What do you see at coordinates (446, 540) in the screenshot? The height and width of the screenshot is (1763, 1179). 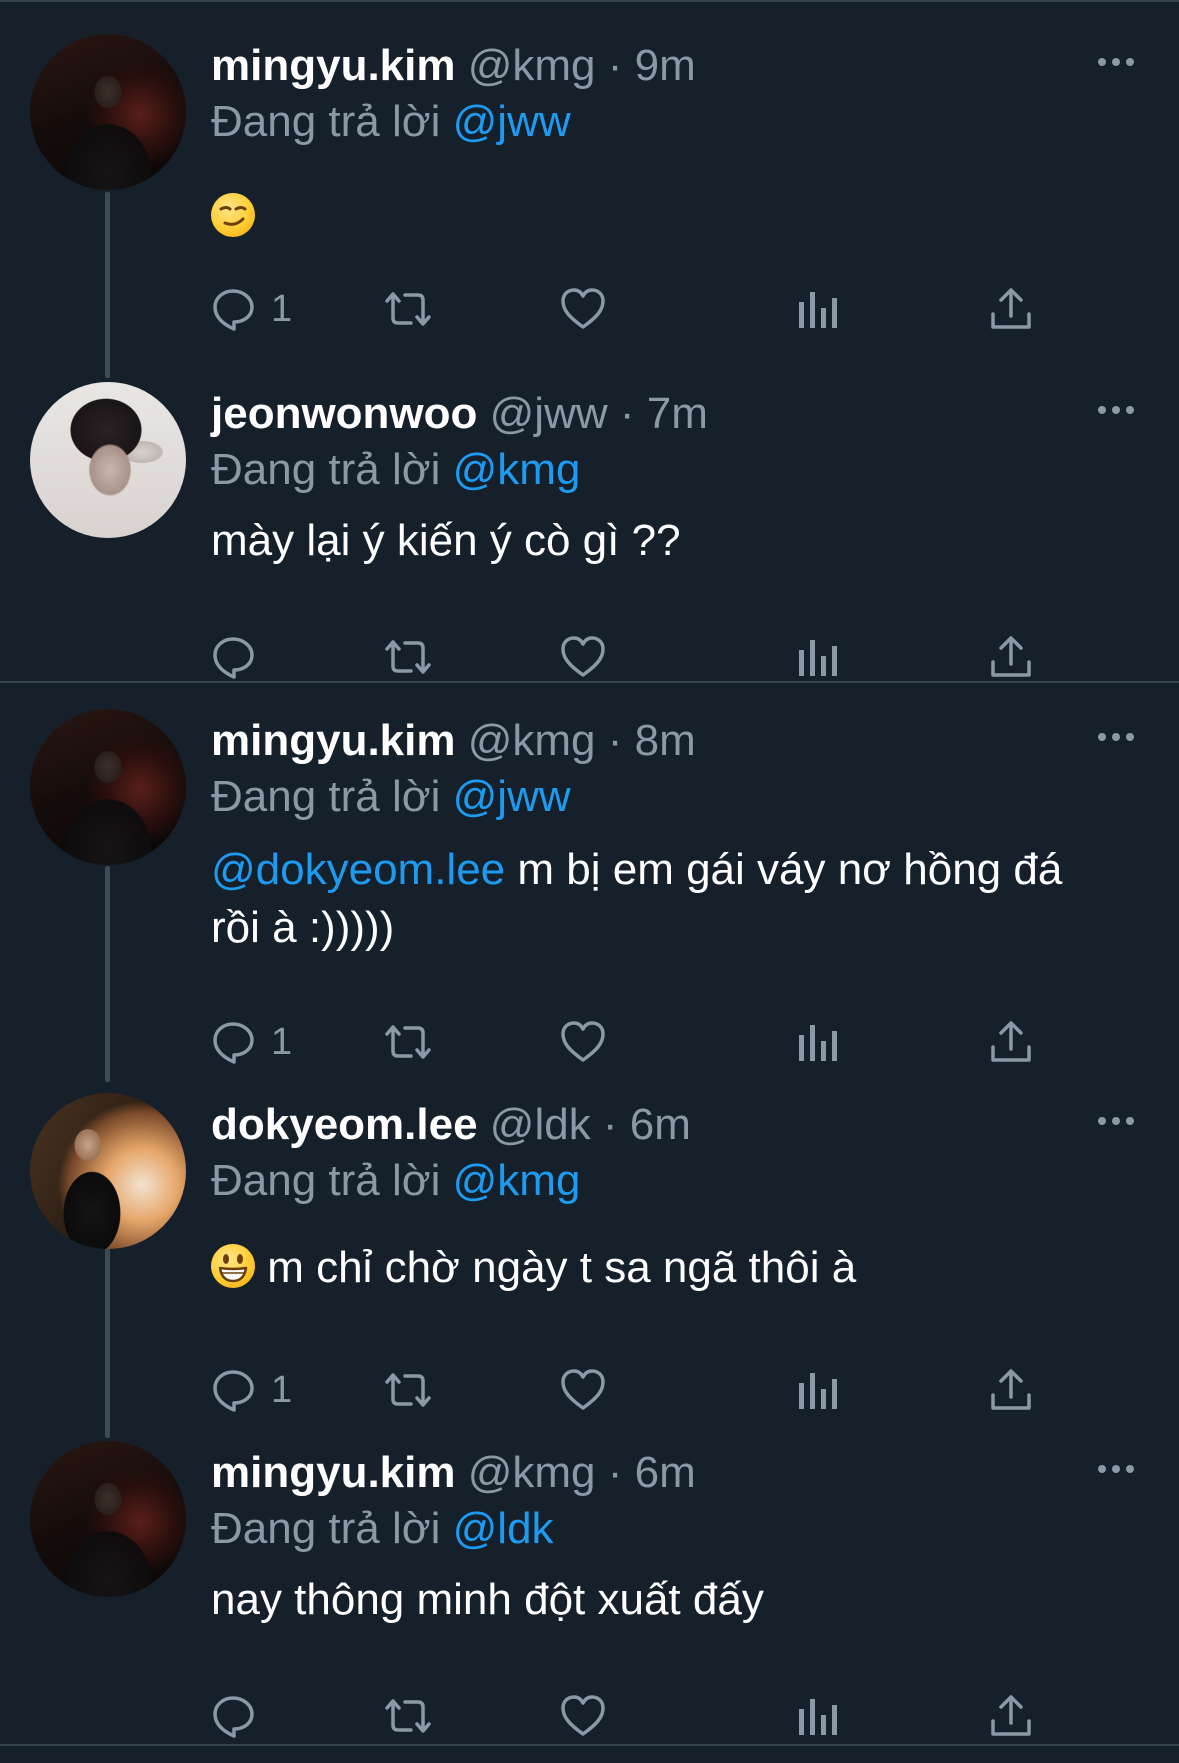 I see `tweet-text: mày lại ý kiến ý cò gì ??` at bounding box center [446, 540].